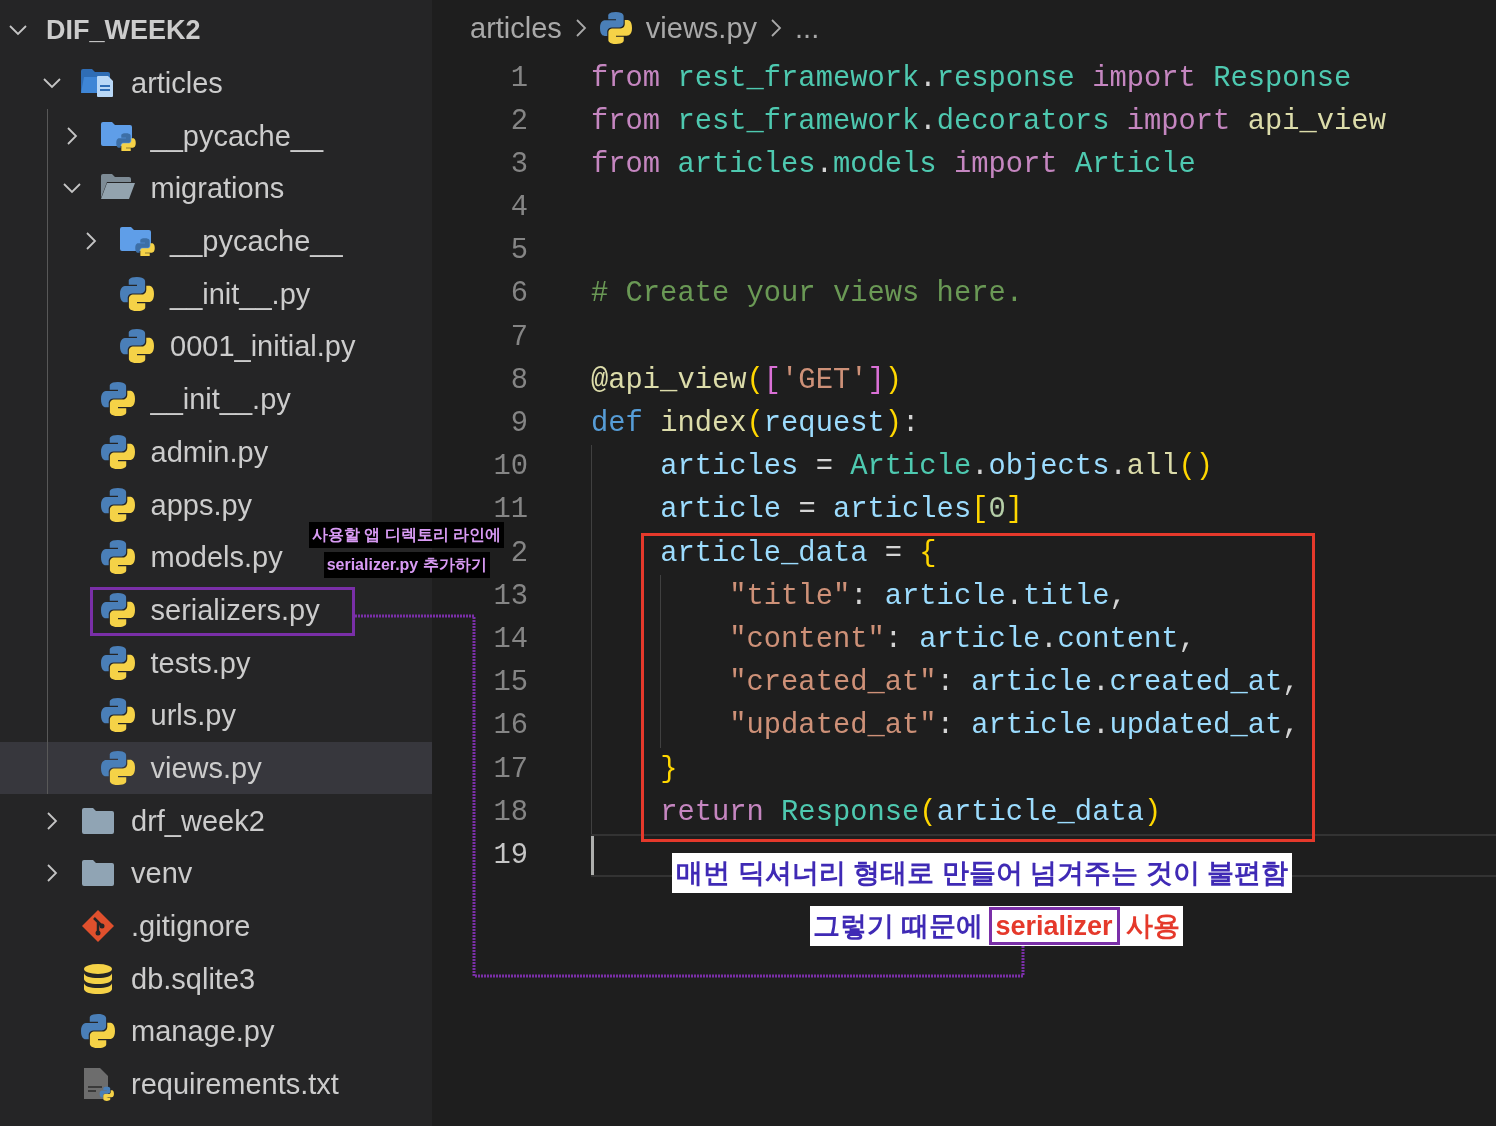 This screenshot has height=1126, width=1496. Describe the element at coordinates (193, 715) in the screenshot. I see `file-name: urls.py` at that location.